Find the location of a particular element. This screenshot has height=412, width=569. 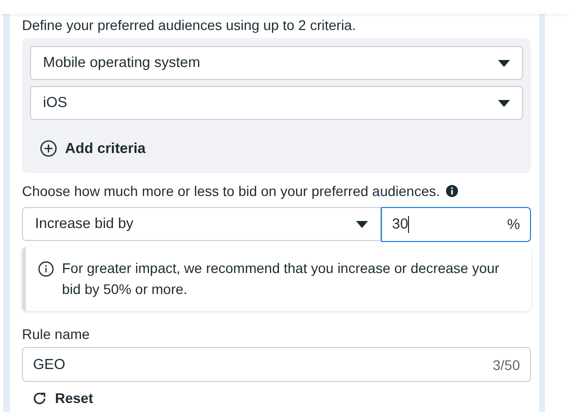

reset-button: Reset is located at coordinates (63, 394).